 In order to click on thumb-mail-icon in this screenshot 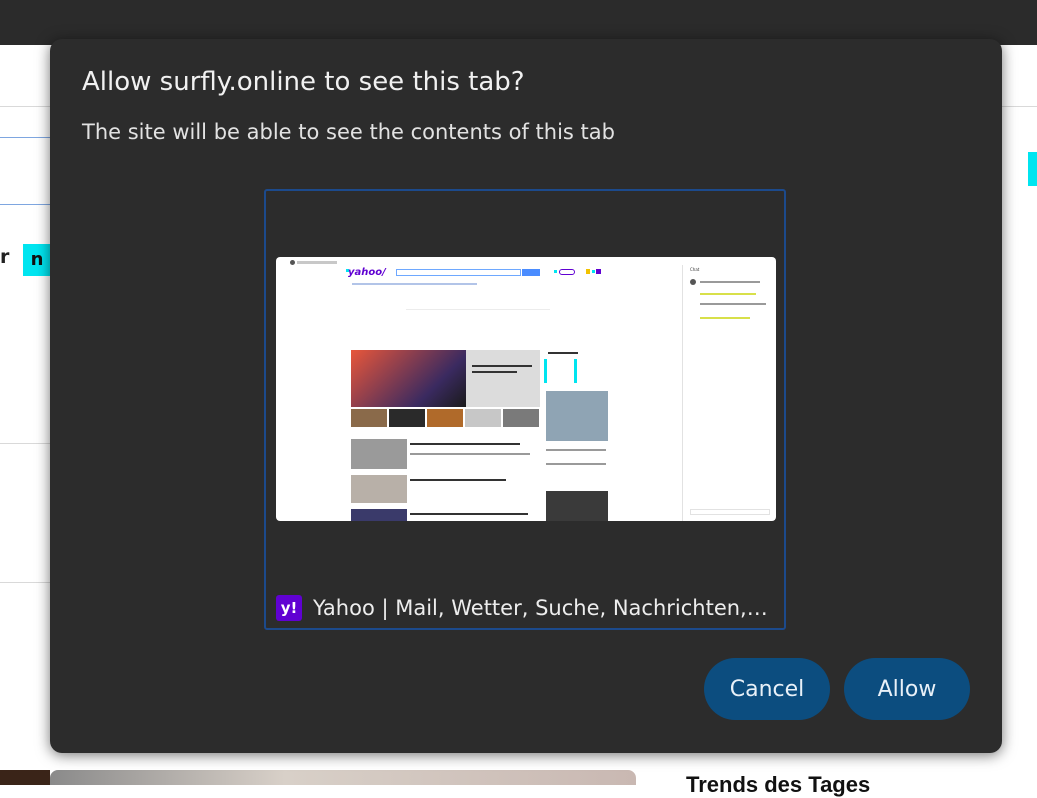, I will do `click(598, 271)`.